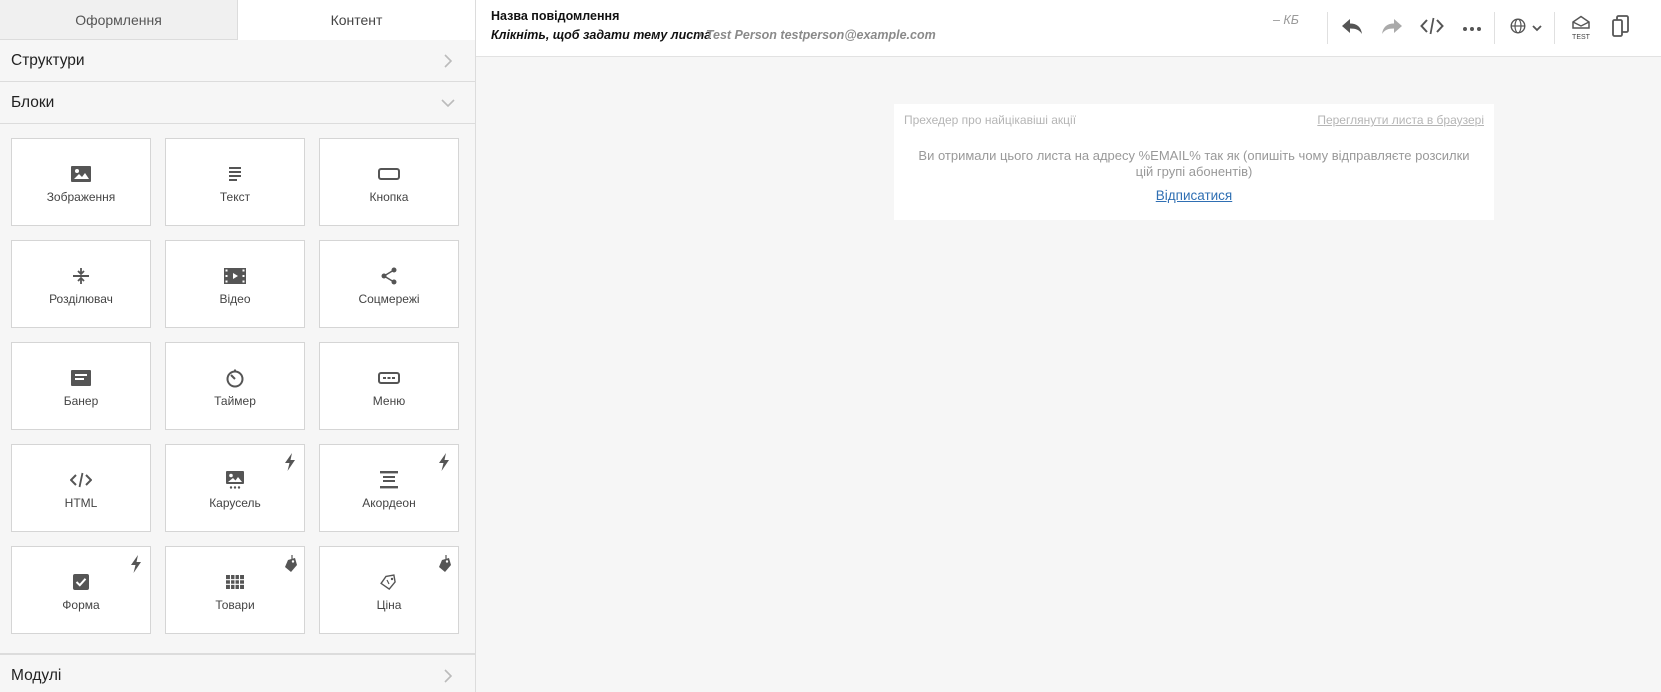 This screenshot has height=692, width=1661. I want to click on block-text: Текст, so click(235, 182).